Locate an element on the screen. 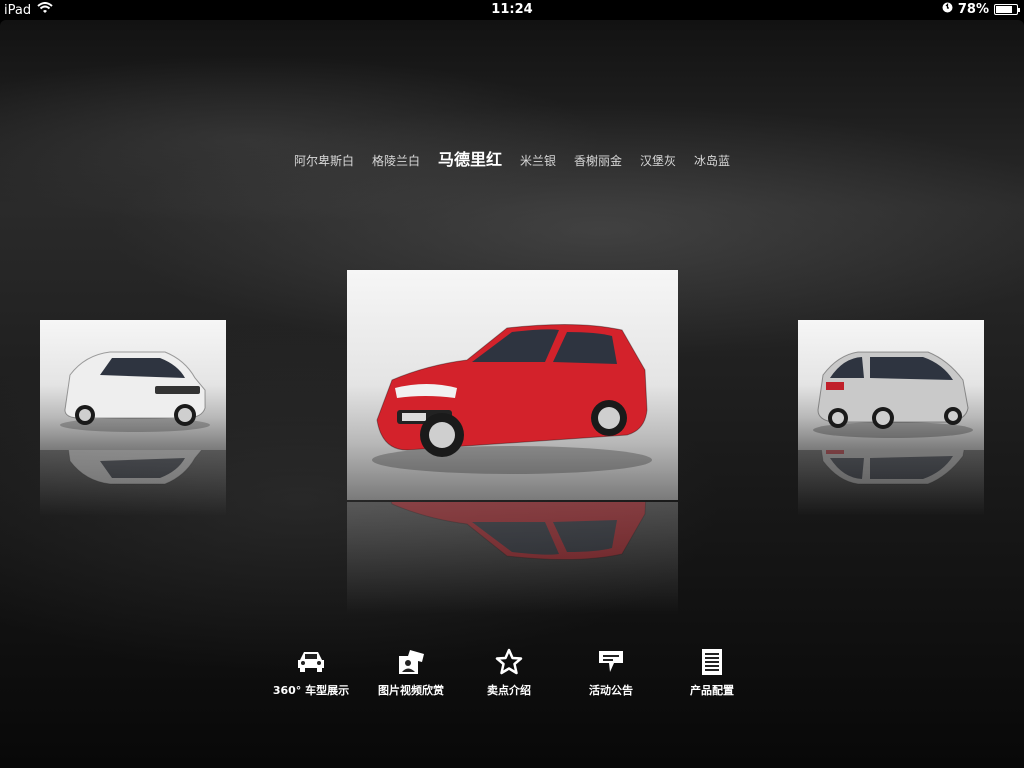 Image resolution: width=1024 pixels, height=768 pixels. car-card-left is located at coordinates (133, 385).